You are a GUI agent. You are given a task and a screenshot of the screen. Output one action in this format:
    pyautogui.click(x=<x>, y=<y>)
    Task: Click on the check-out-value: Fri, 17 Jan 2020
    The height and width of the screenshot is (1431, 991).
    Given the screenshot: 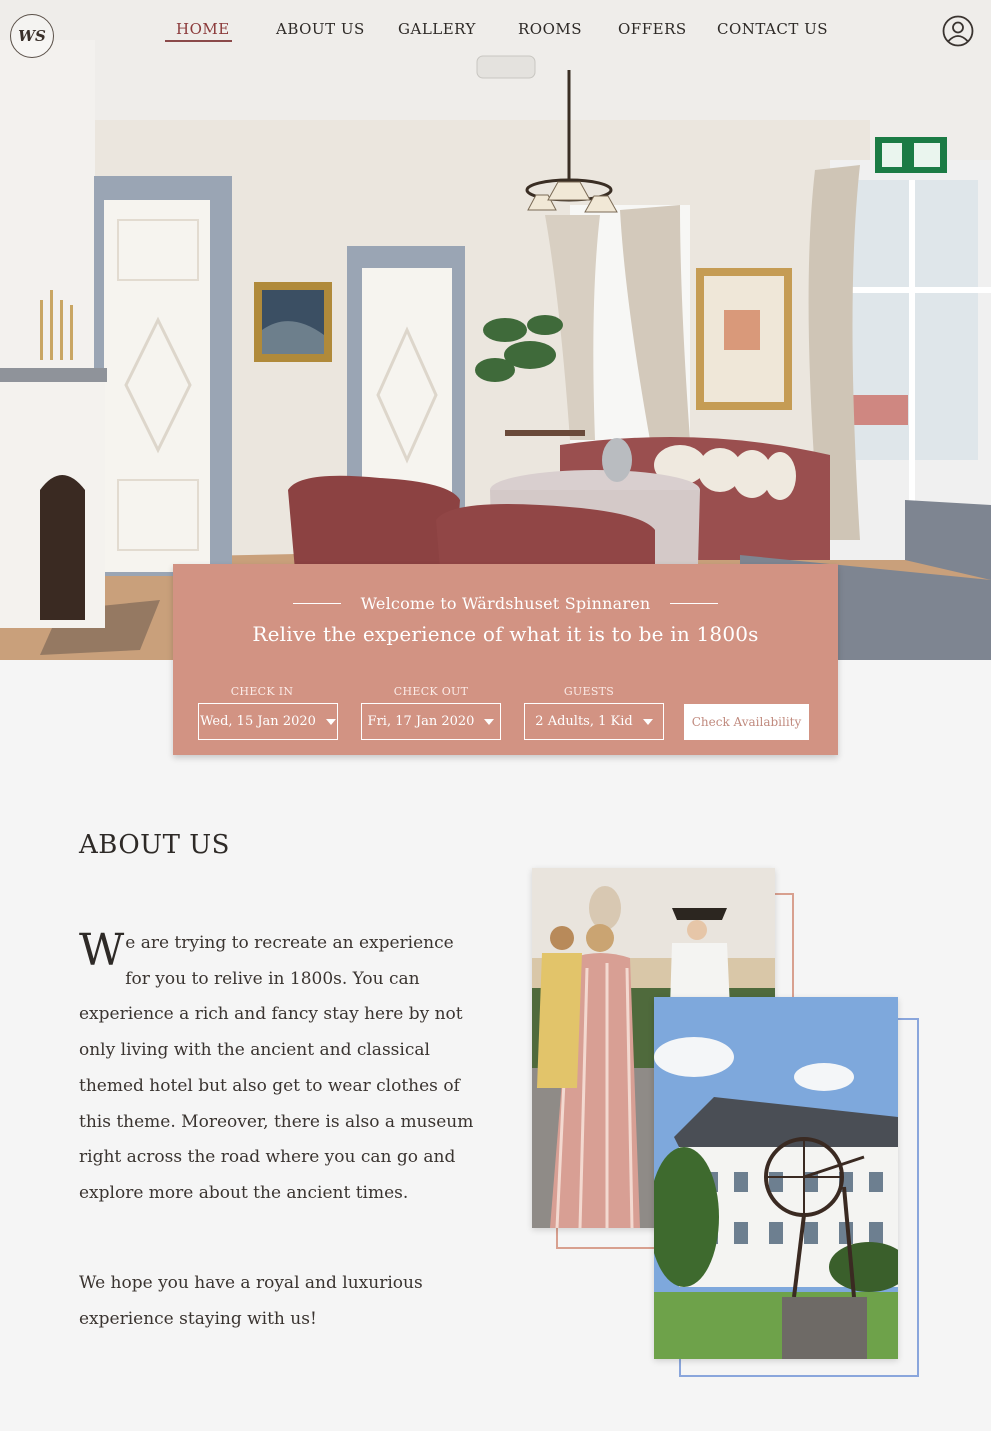 What is the action you would take?
    pyautogui.click(x=421, y=721)
    